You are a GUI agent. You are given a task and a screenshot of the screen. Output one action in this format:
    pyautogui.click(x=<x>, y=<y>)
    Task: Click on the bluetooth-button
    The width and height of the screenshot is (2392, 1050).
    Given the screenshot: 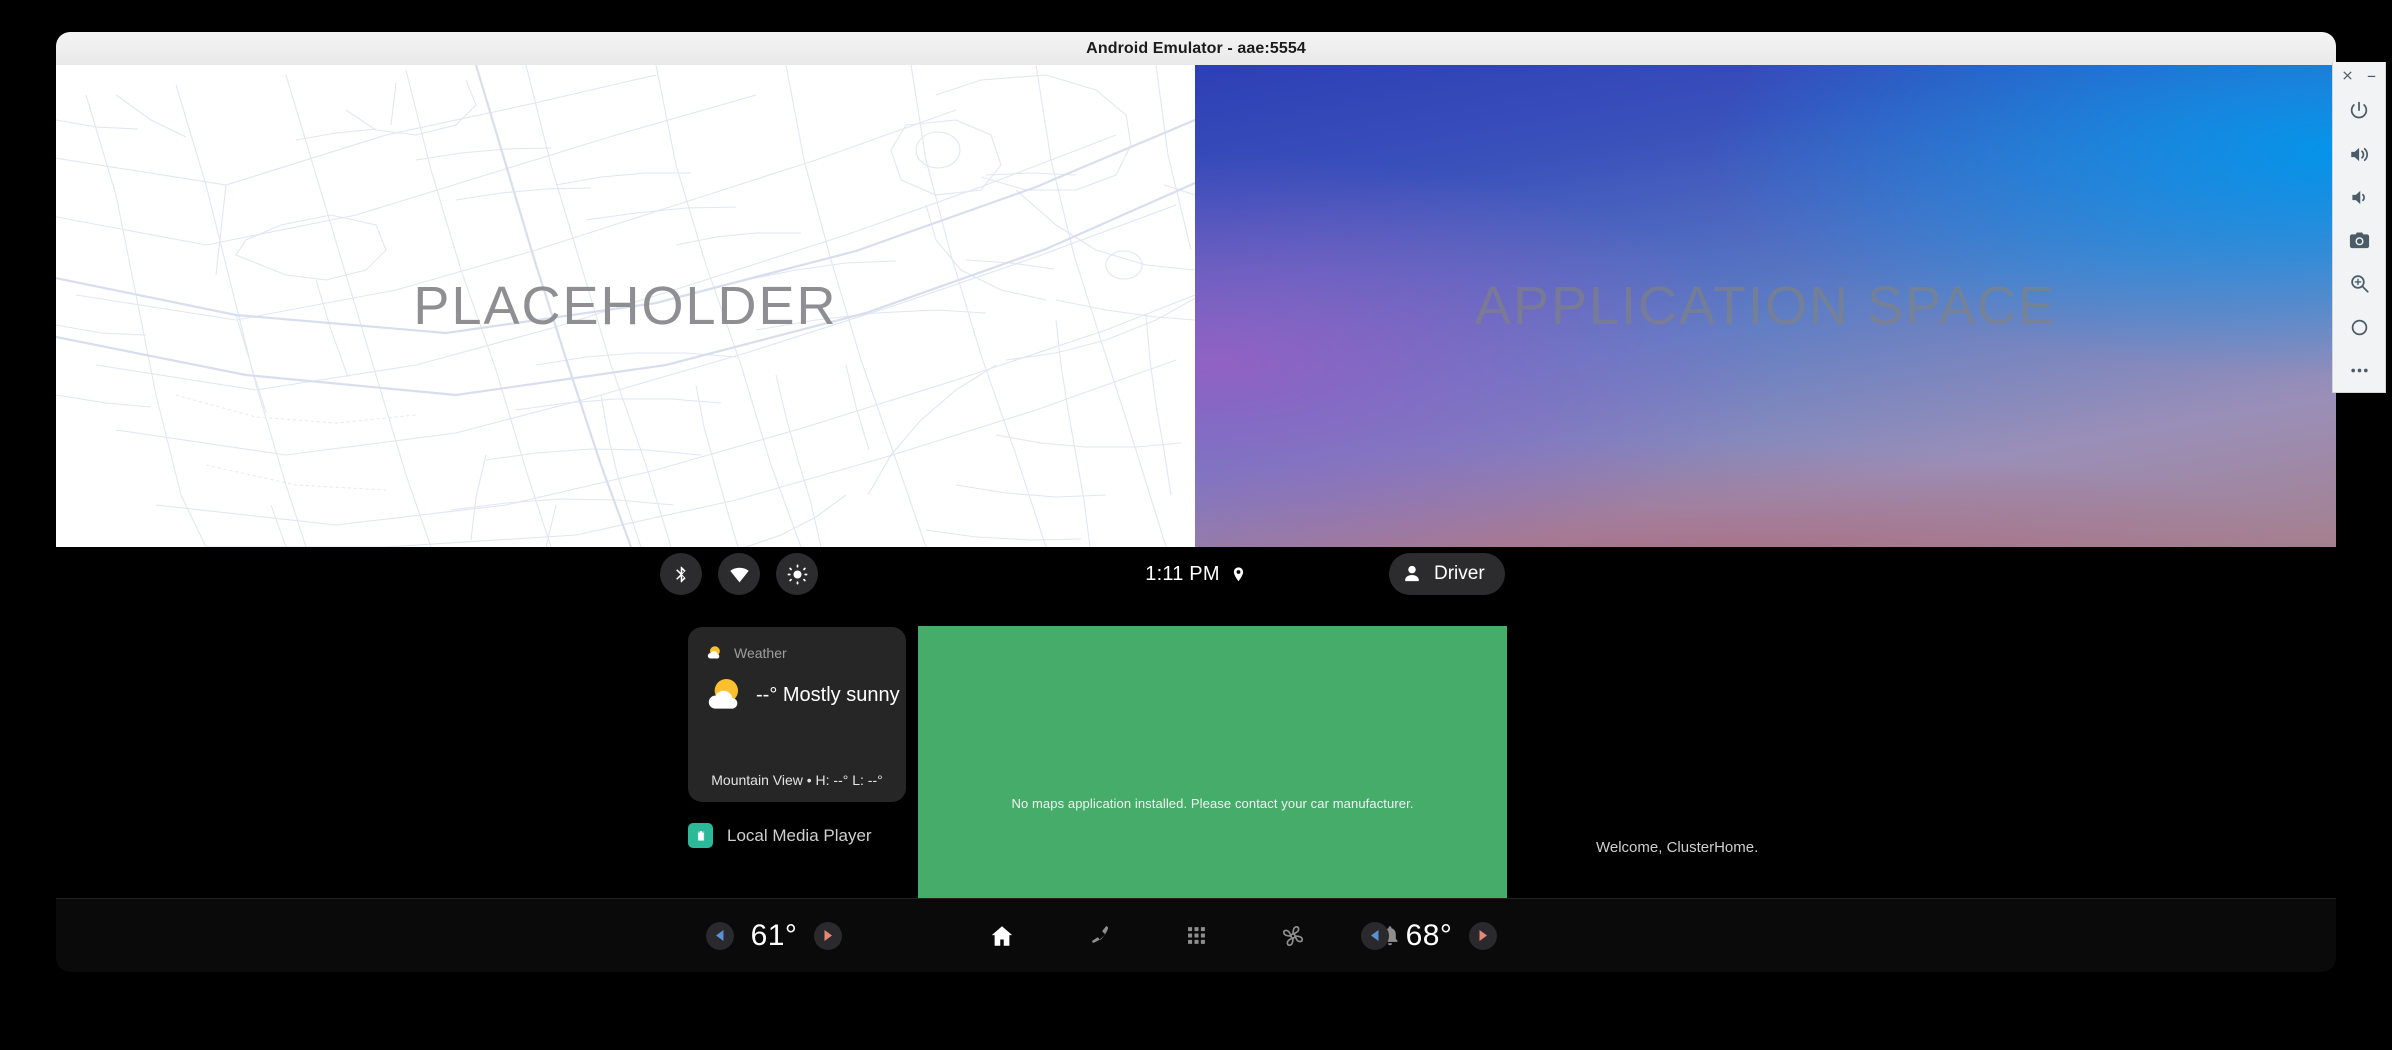 What is the action you would take?
    pyautogui.click(x=681, y=574)
    